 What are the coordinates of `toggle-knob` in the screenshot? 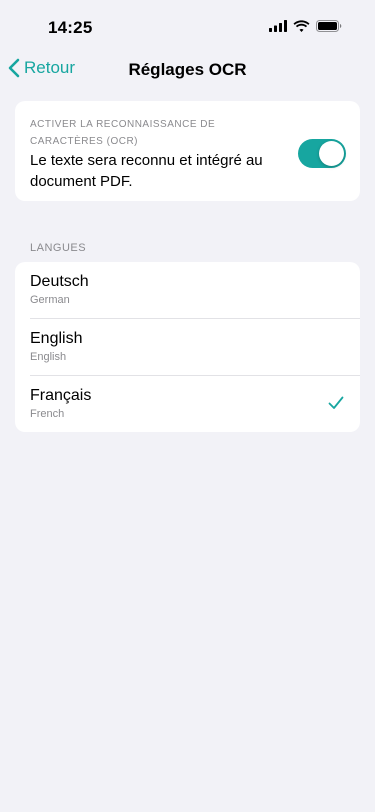 It's located at (331, 153).